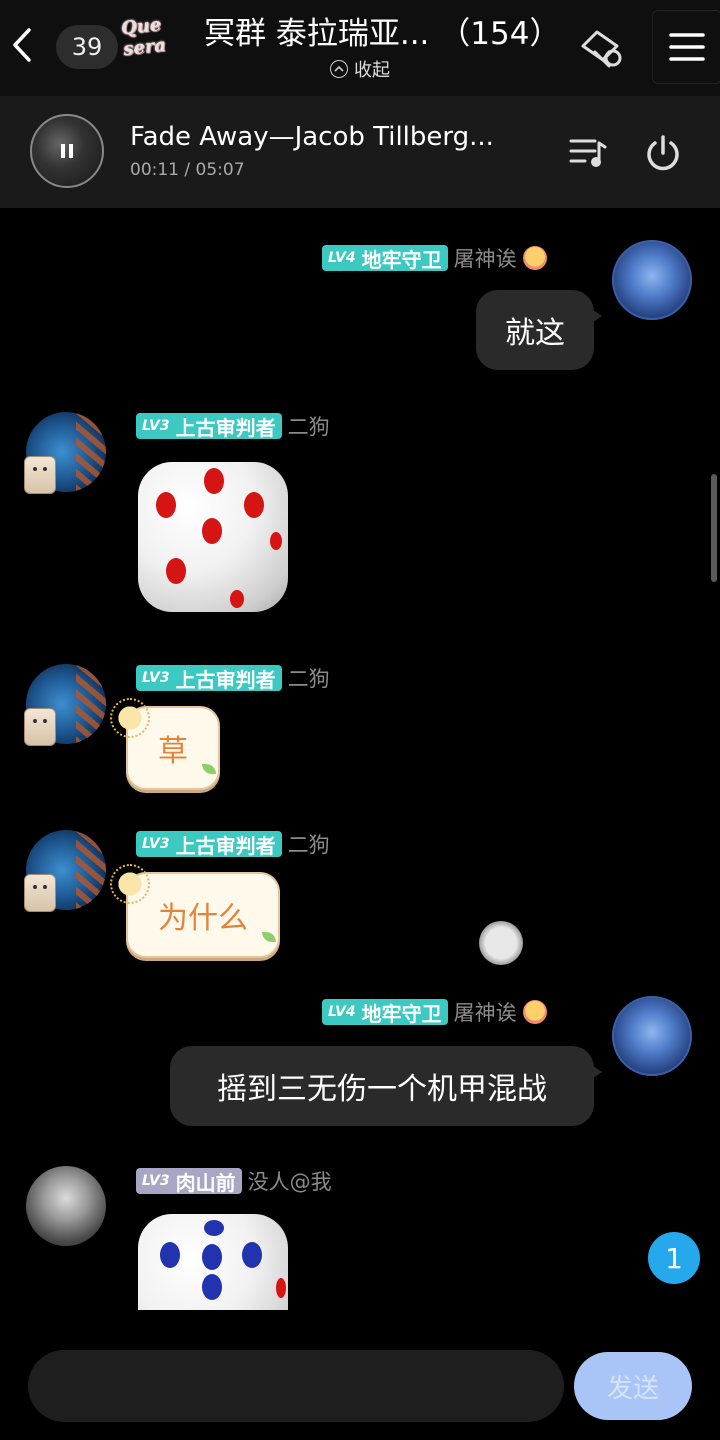 The image size is (720, 1440). Describe the element at coordinates (372, 70) in the screenshot. I see `collapse-label: 收起` at that location.